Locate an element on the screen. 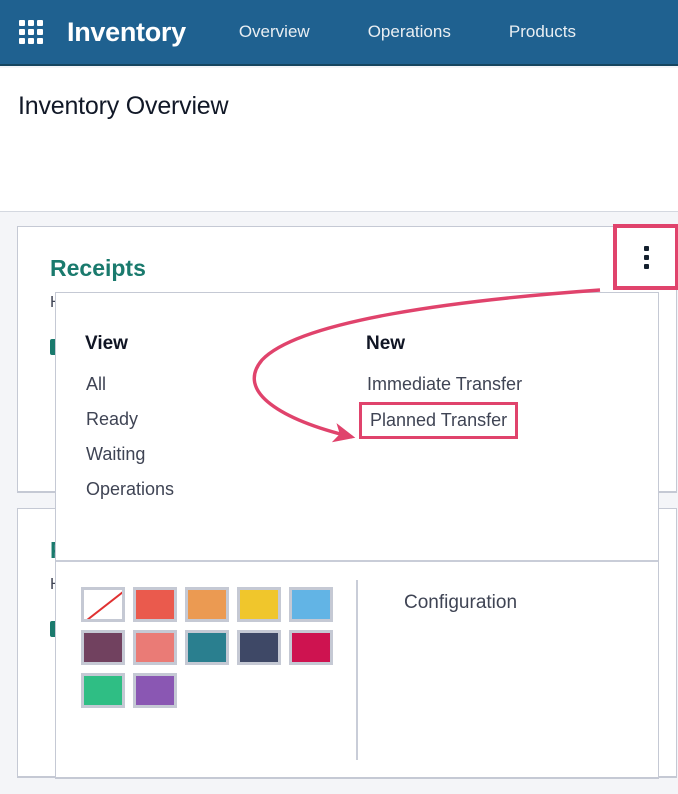 The image size is (678, 794). color-swatch-salmon is located at coordinates (155, 647).